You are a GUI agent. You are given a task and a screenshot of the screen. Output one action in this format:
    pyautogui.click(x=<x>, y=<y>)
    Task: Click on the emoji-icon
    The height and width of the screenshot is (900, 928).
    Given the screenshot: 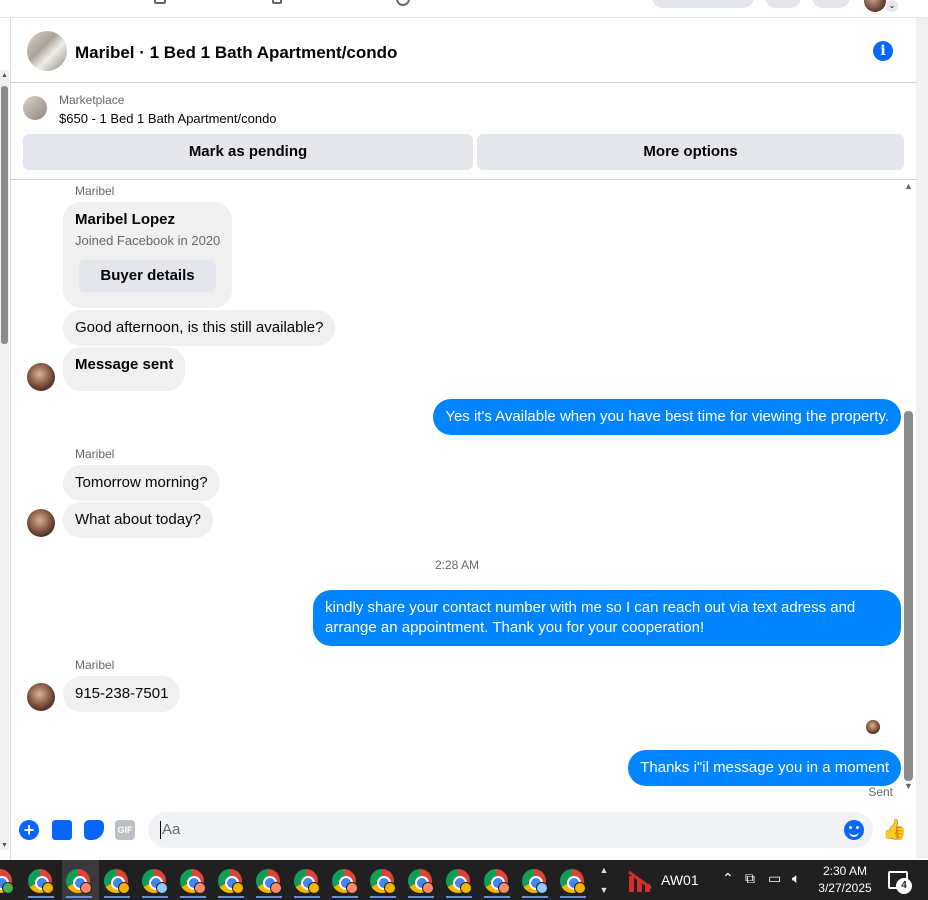 What is the action you would take?
    pyautogui.click(x=854, y=830)
    